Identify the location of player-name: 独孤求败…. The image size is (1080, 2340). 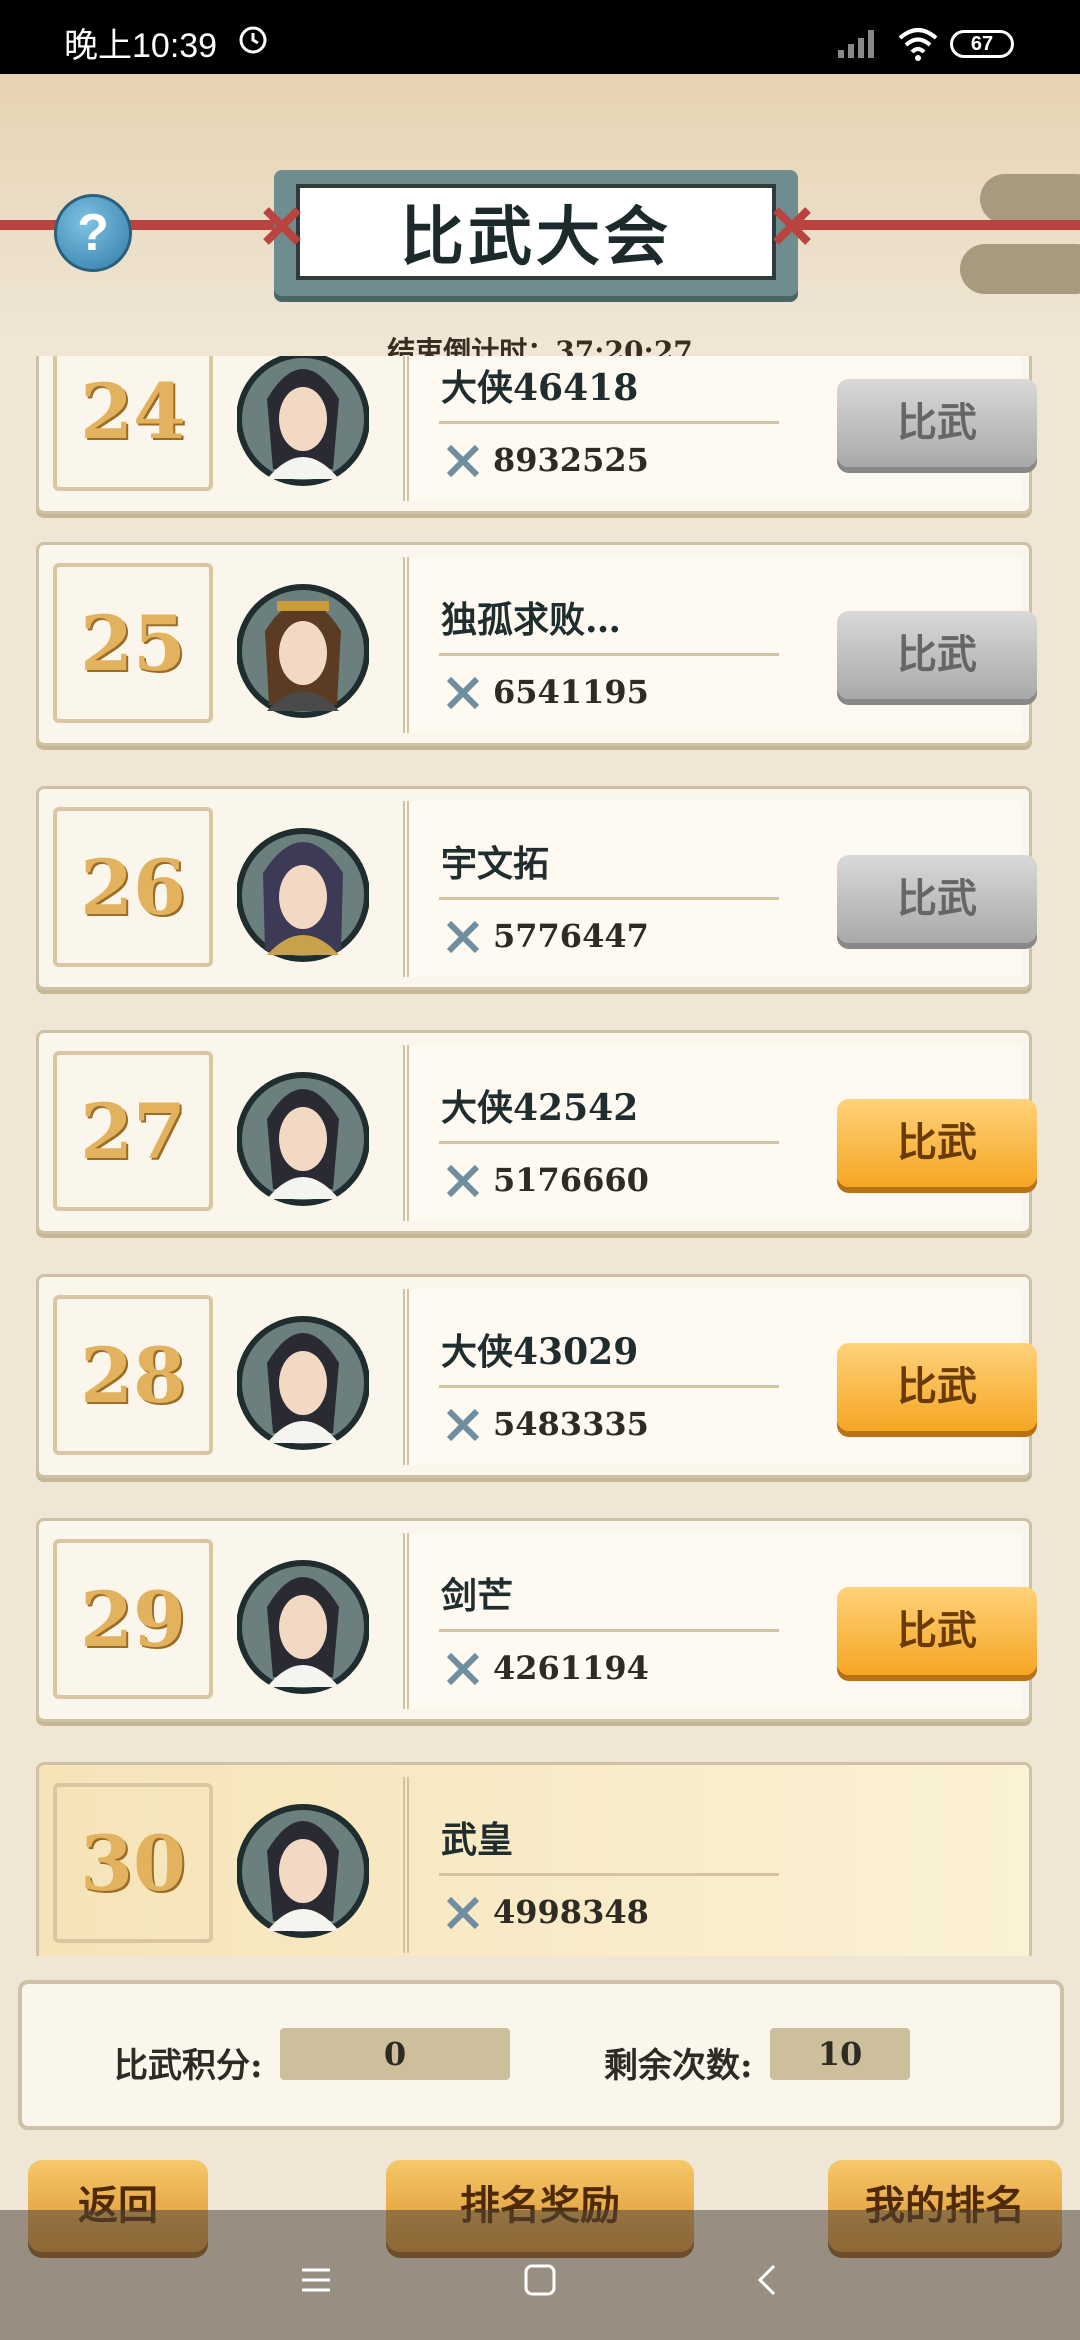
(531, 620).